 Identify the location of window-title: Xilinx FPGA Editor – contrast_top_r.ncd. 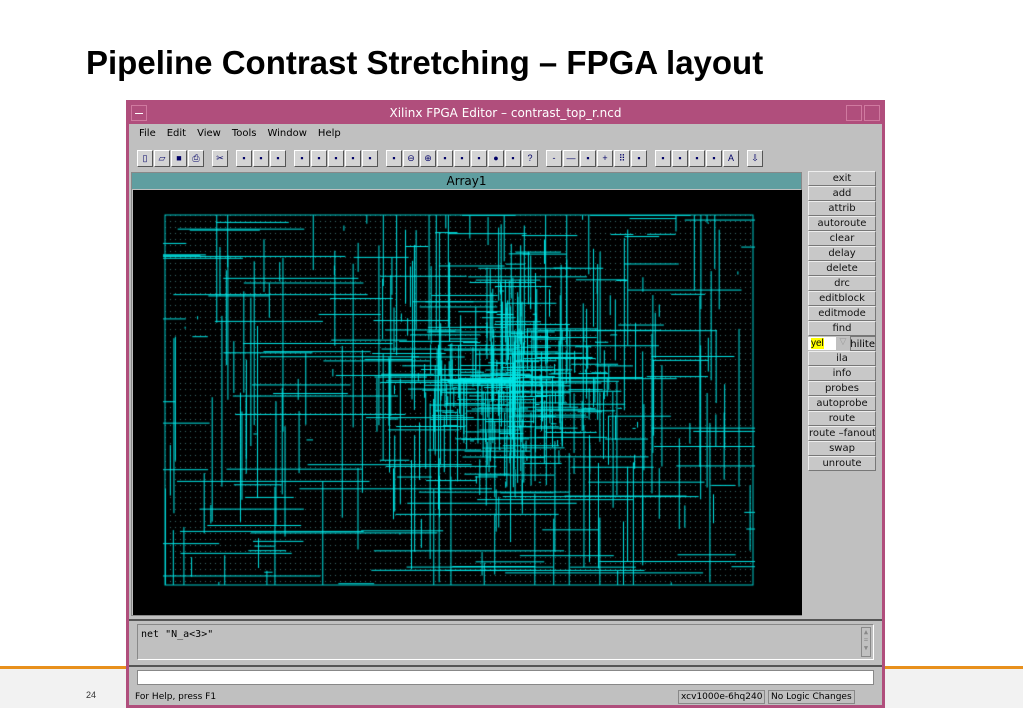
(505, 113).